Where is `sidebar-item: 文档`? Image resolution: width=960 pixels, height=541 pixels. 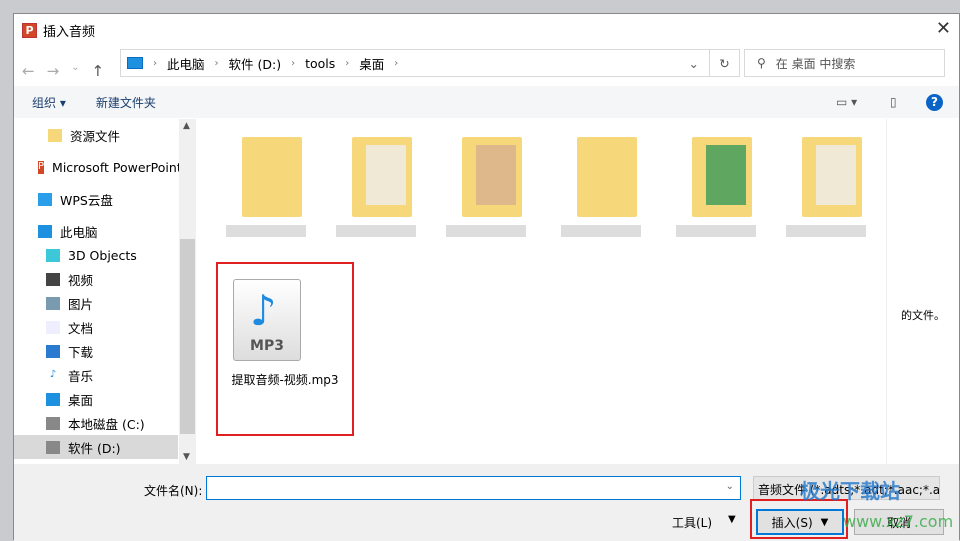 sidebar-item: 文档 is located at coordinates (96, 327).